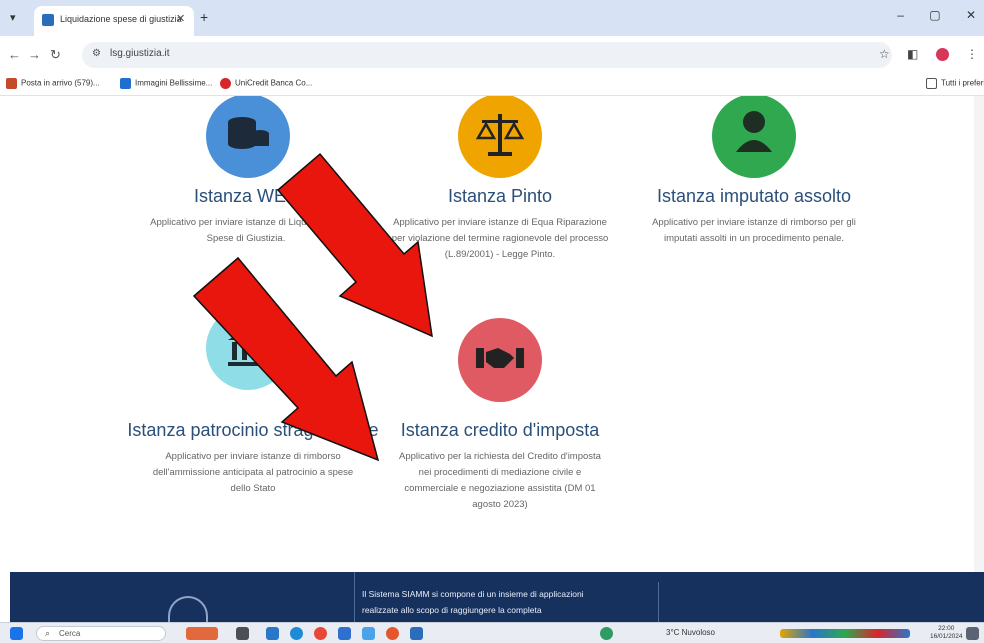 This screenshot has width=984, height=643. Describe the element at coordinates (690, 632) in the screenshot. I see `weather-text: 3°C Nuvoloso` at that location.